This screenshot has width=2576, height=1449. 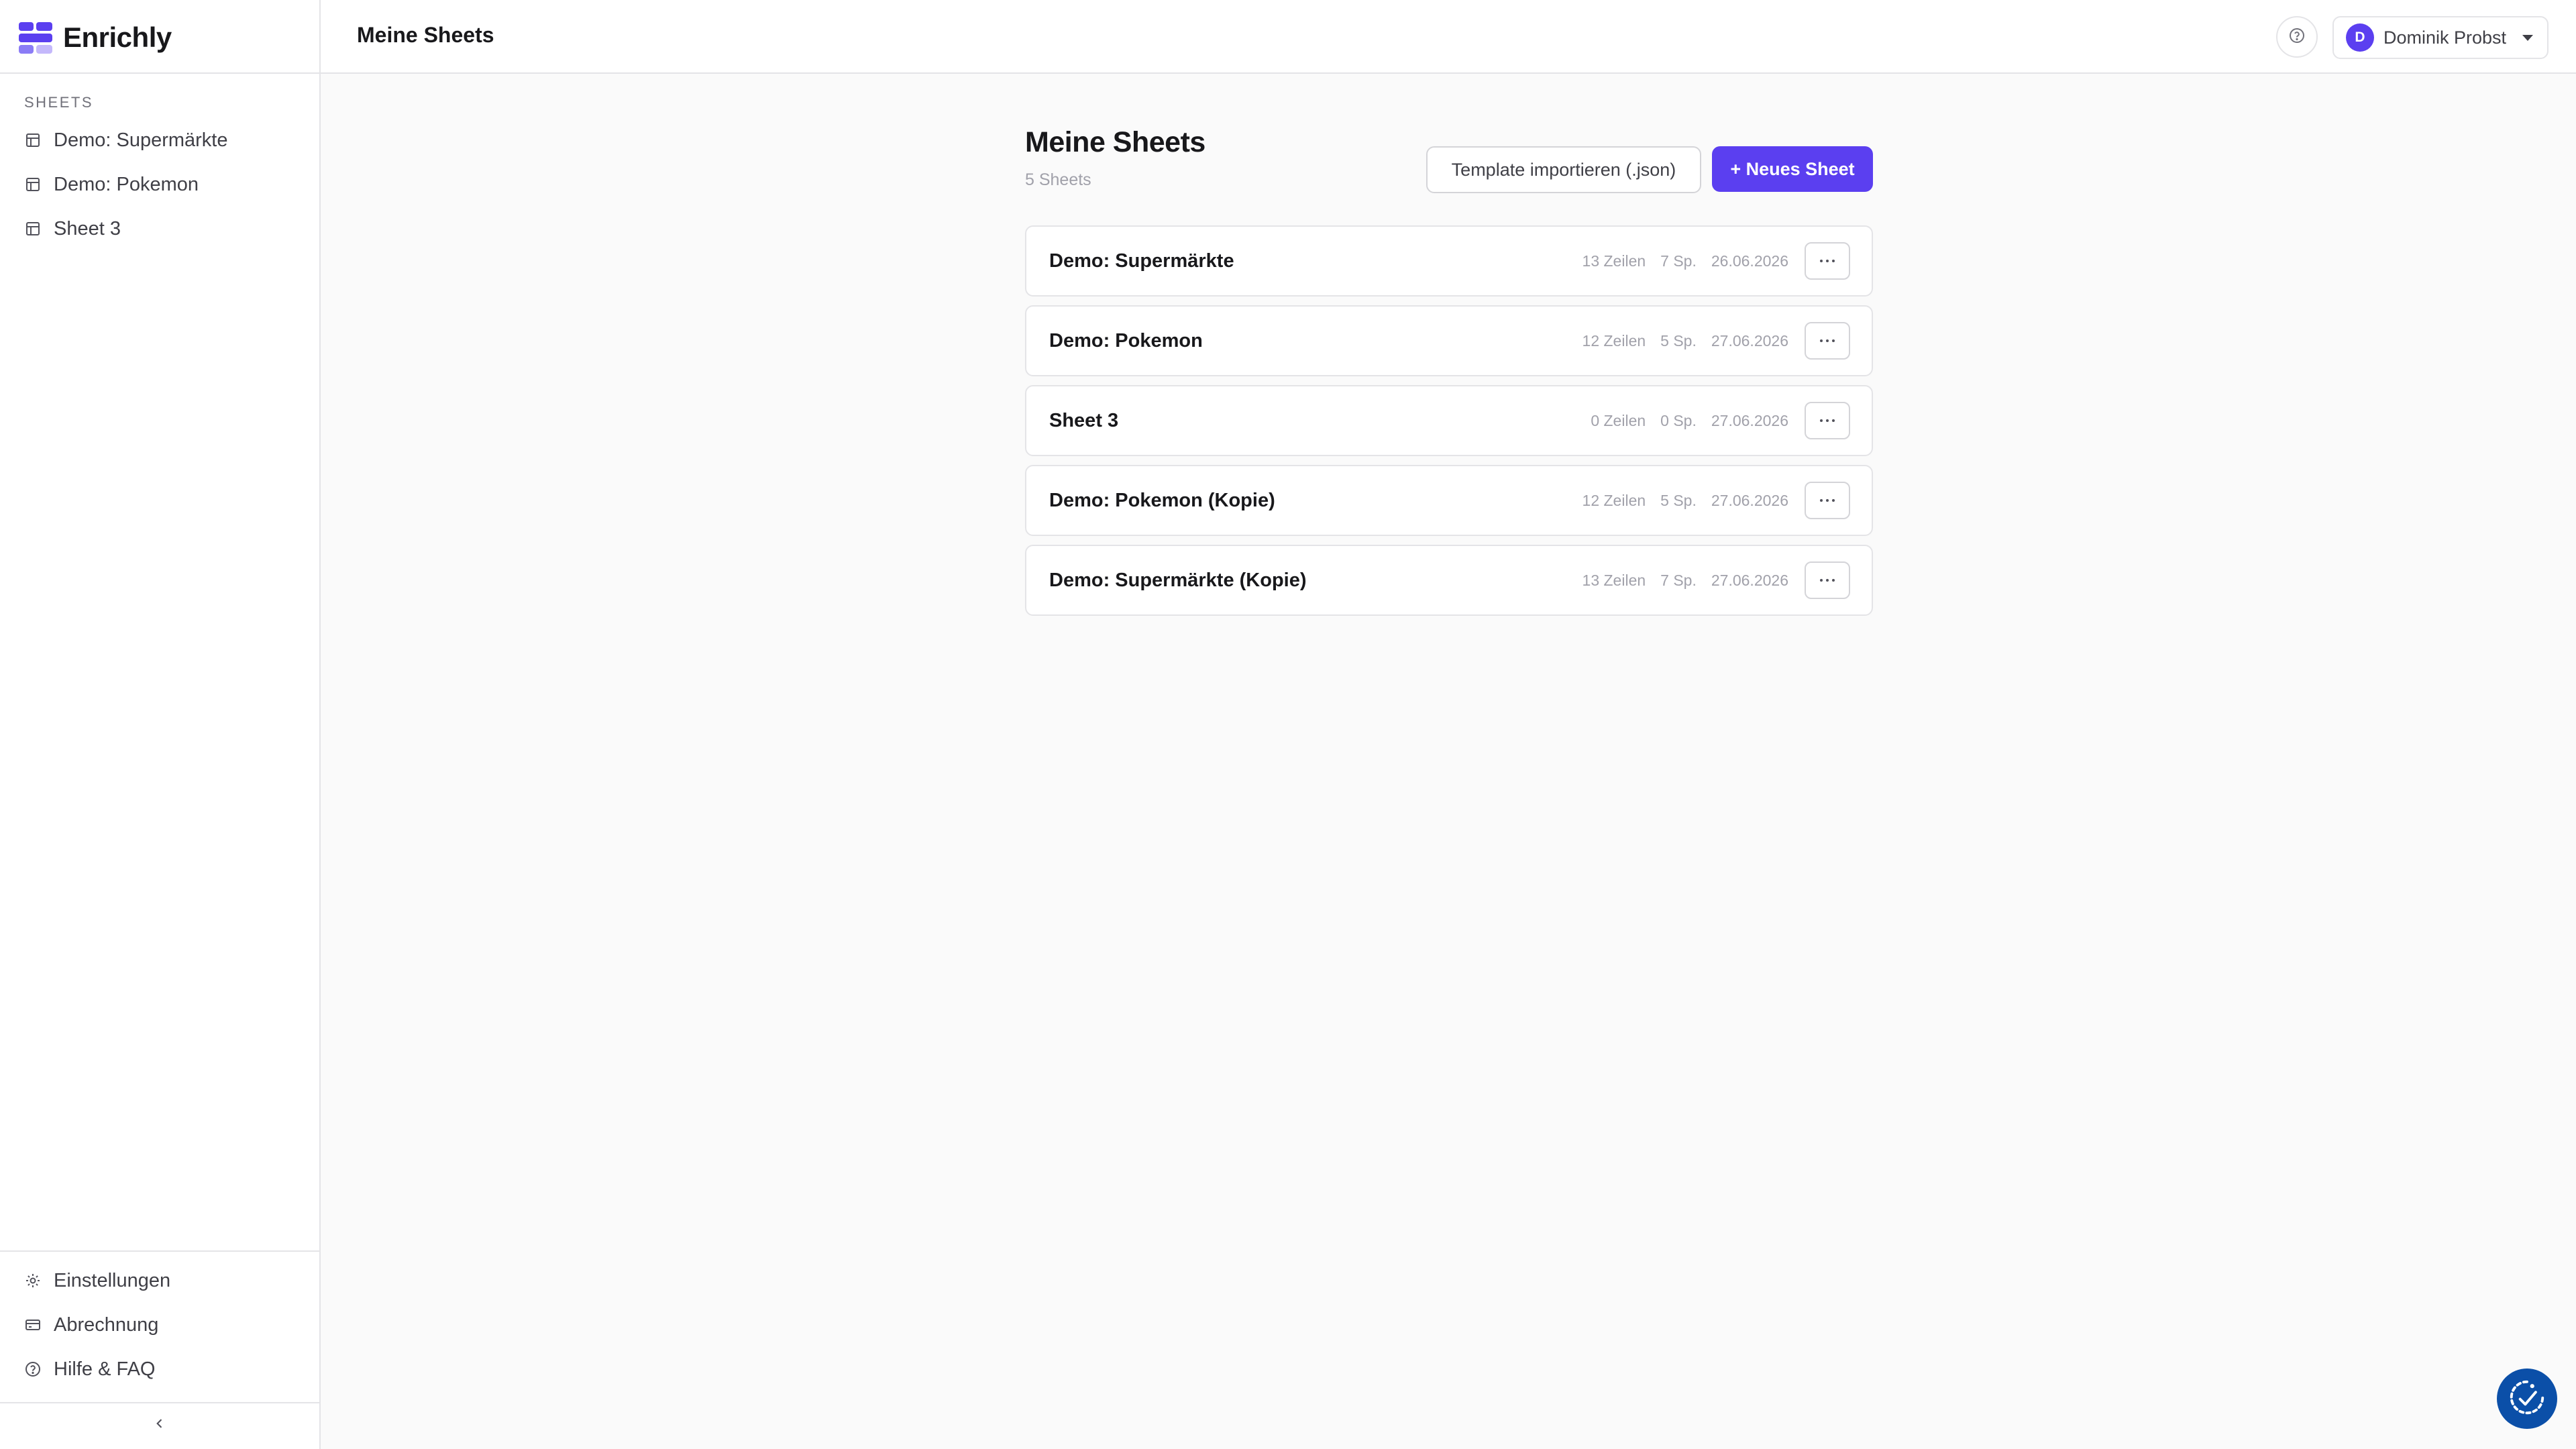 What do you see at coordinates (59, 102) in the screenshot?
I see `sidebar-section-label: SHEETS` at bounding box center [59, 102].